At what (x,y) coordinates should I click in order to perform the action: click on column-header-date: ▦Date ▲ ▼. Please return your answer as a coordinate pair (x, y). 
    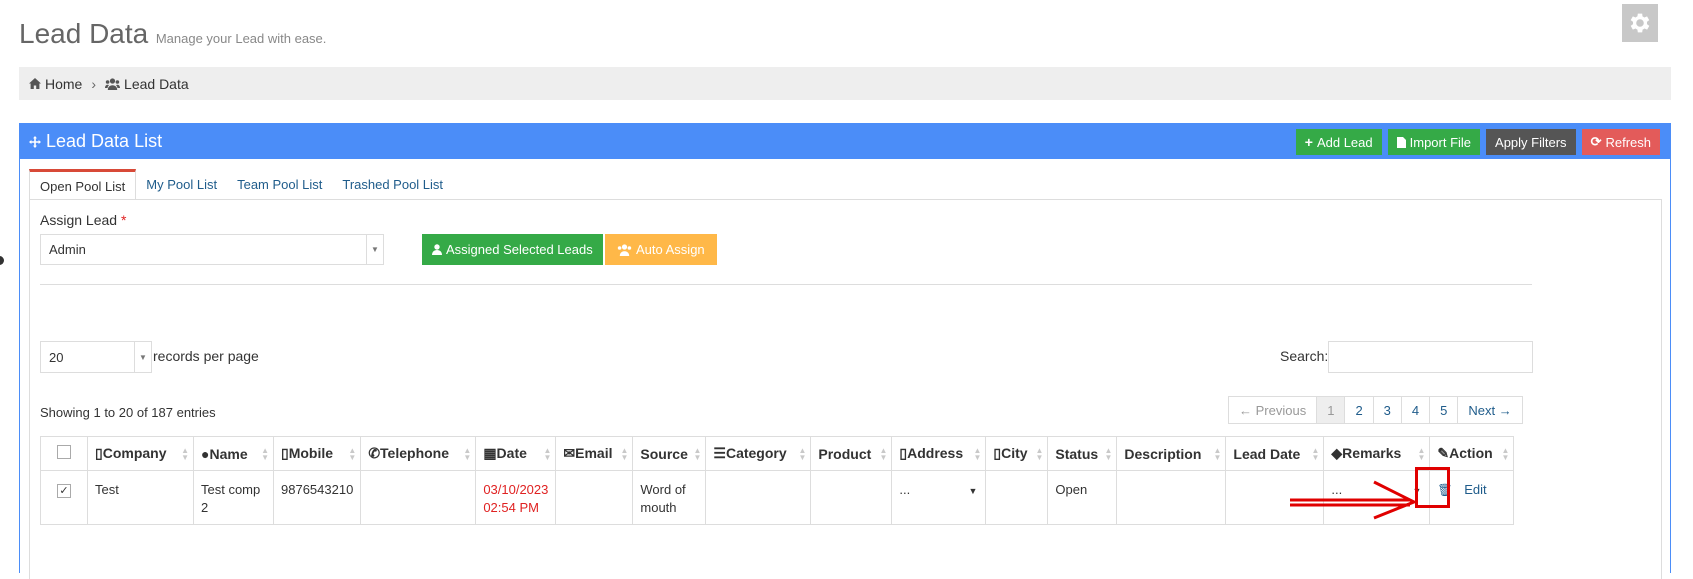
    Looking at the image, I should click on (516, 453).